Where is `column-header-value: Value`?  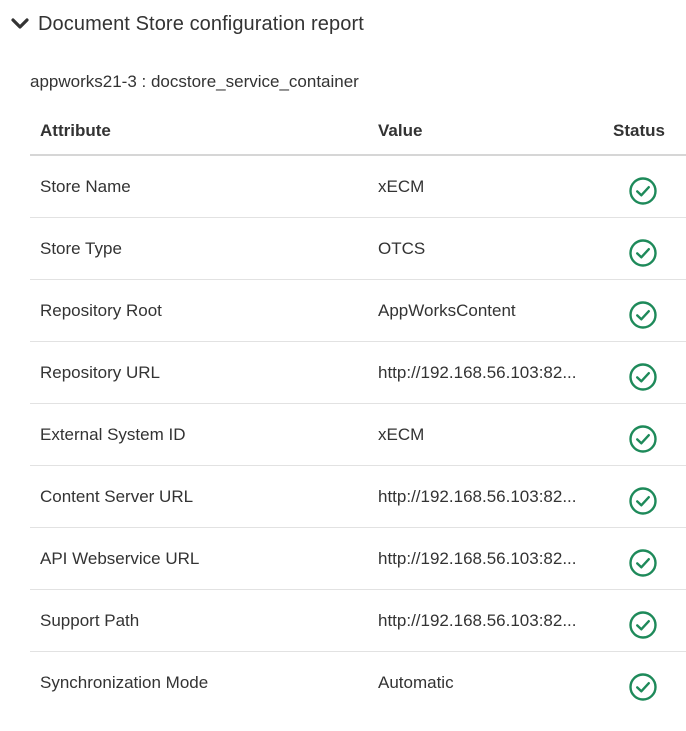 column-header-value: Value is located at coordinates (400, 130).